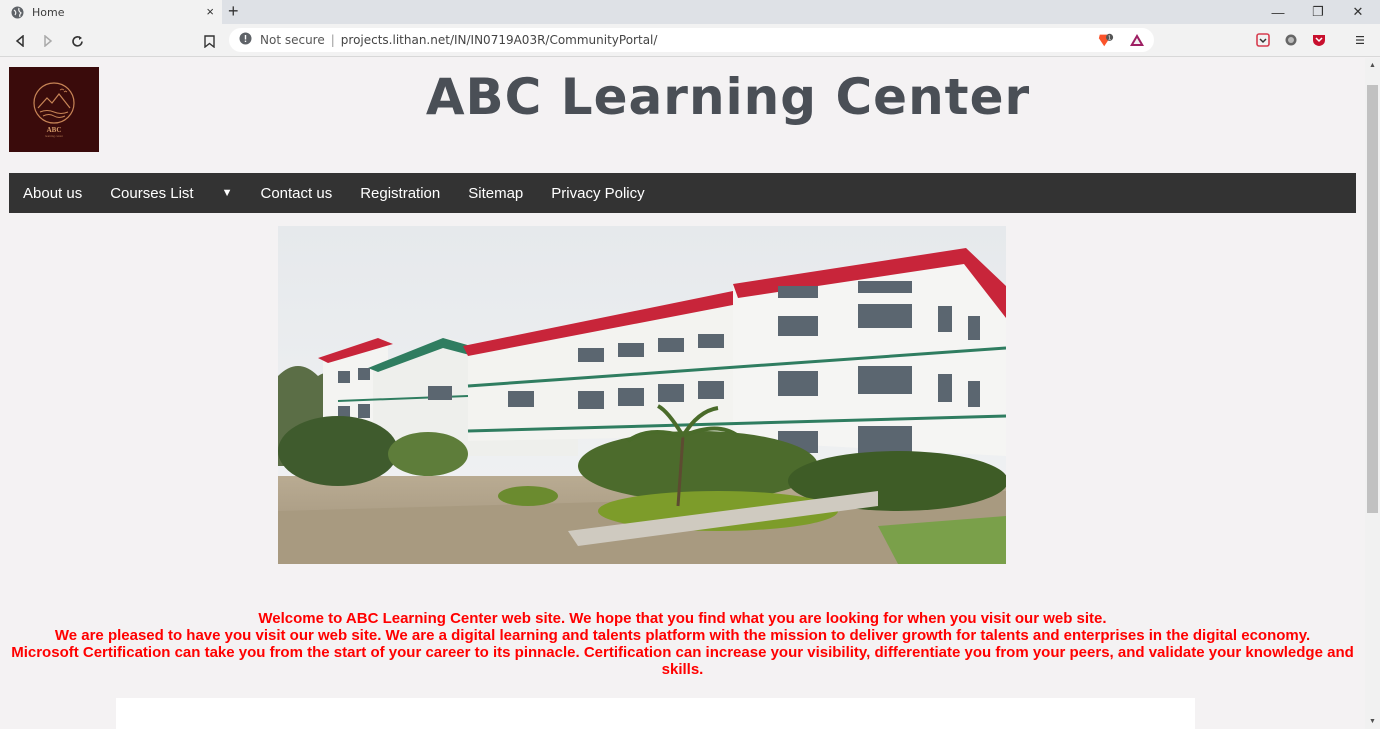  I want to click on nav-sitemap: Sitemap, so click(495, 193).